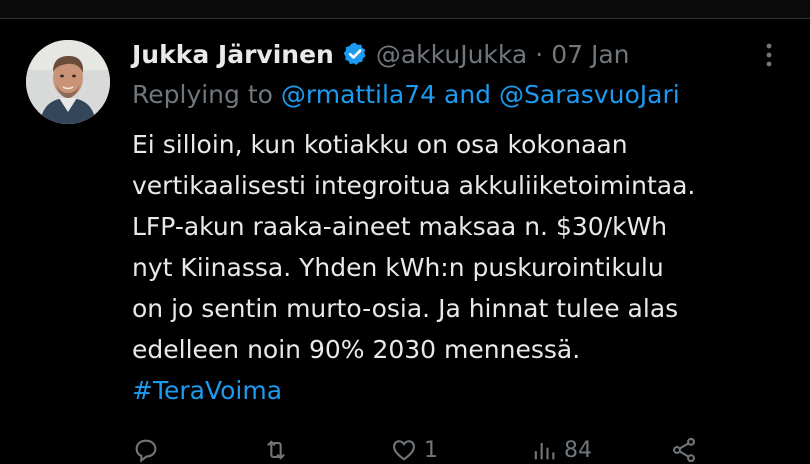 The image size is (810, 464). I want to click on more-options-button, so click(769, 55).